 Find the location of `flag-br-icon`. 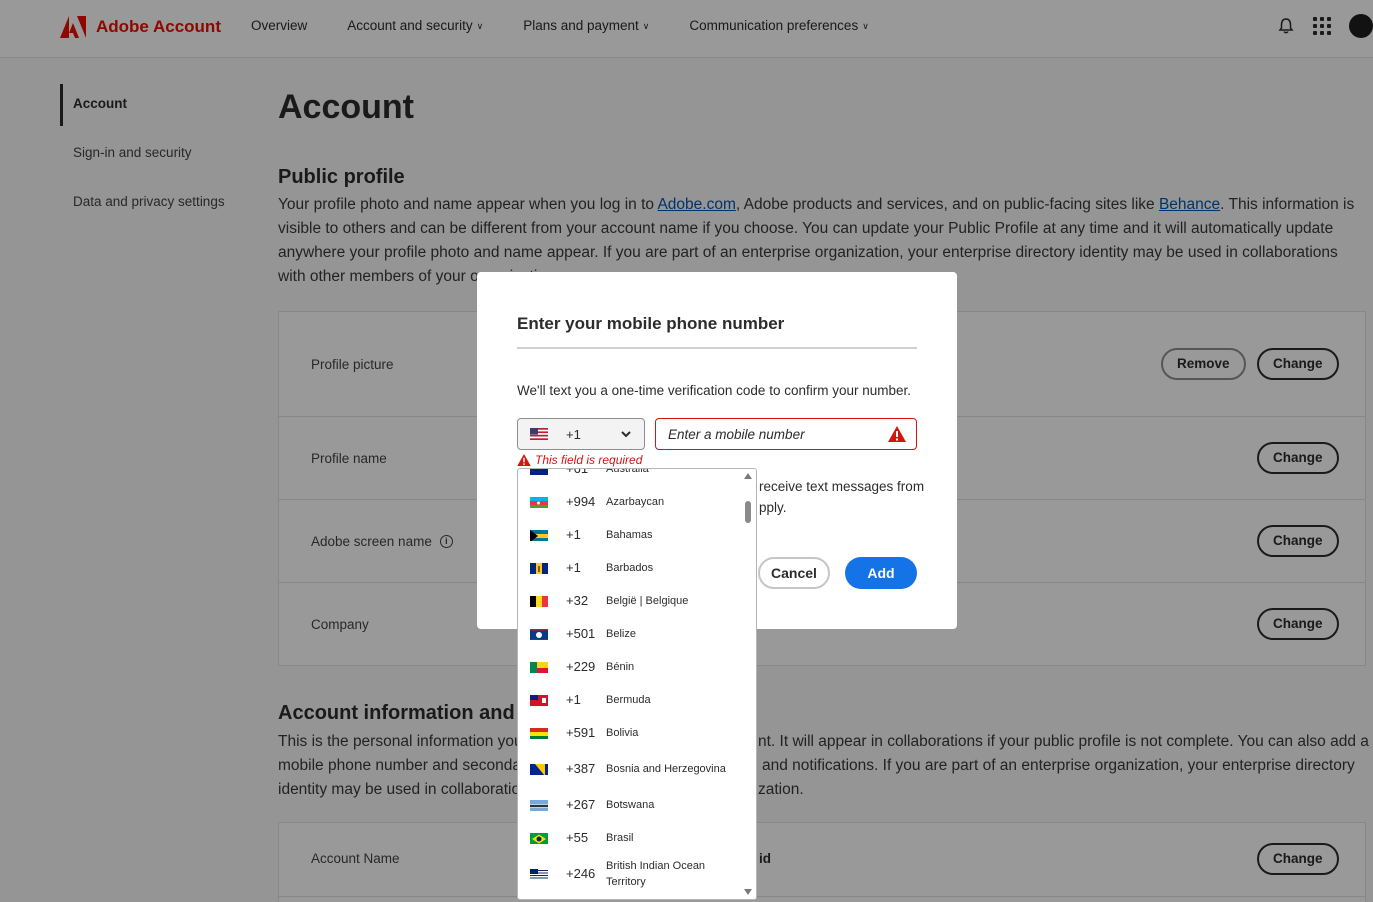

flag-br-icon is located at coordinates (539, 838).